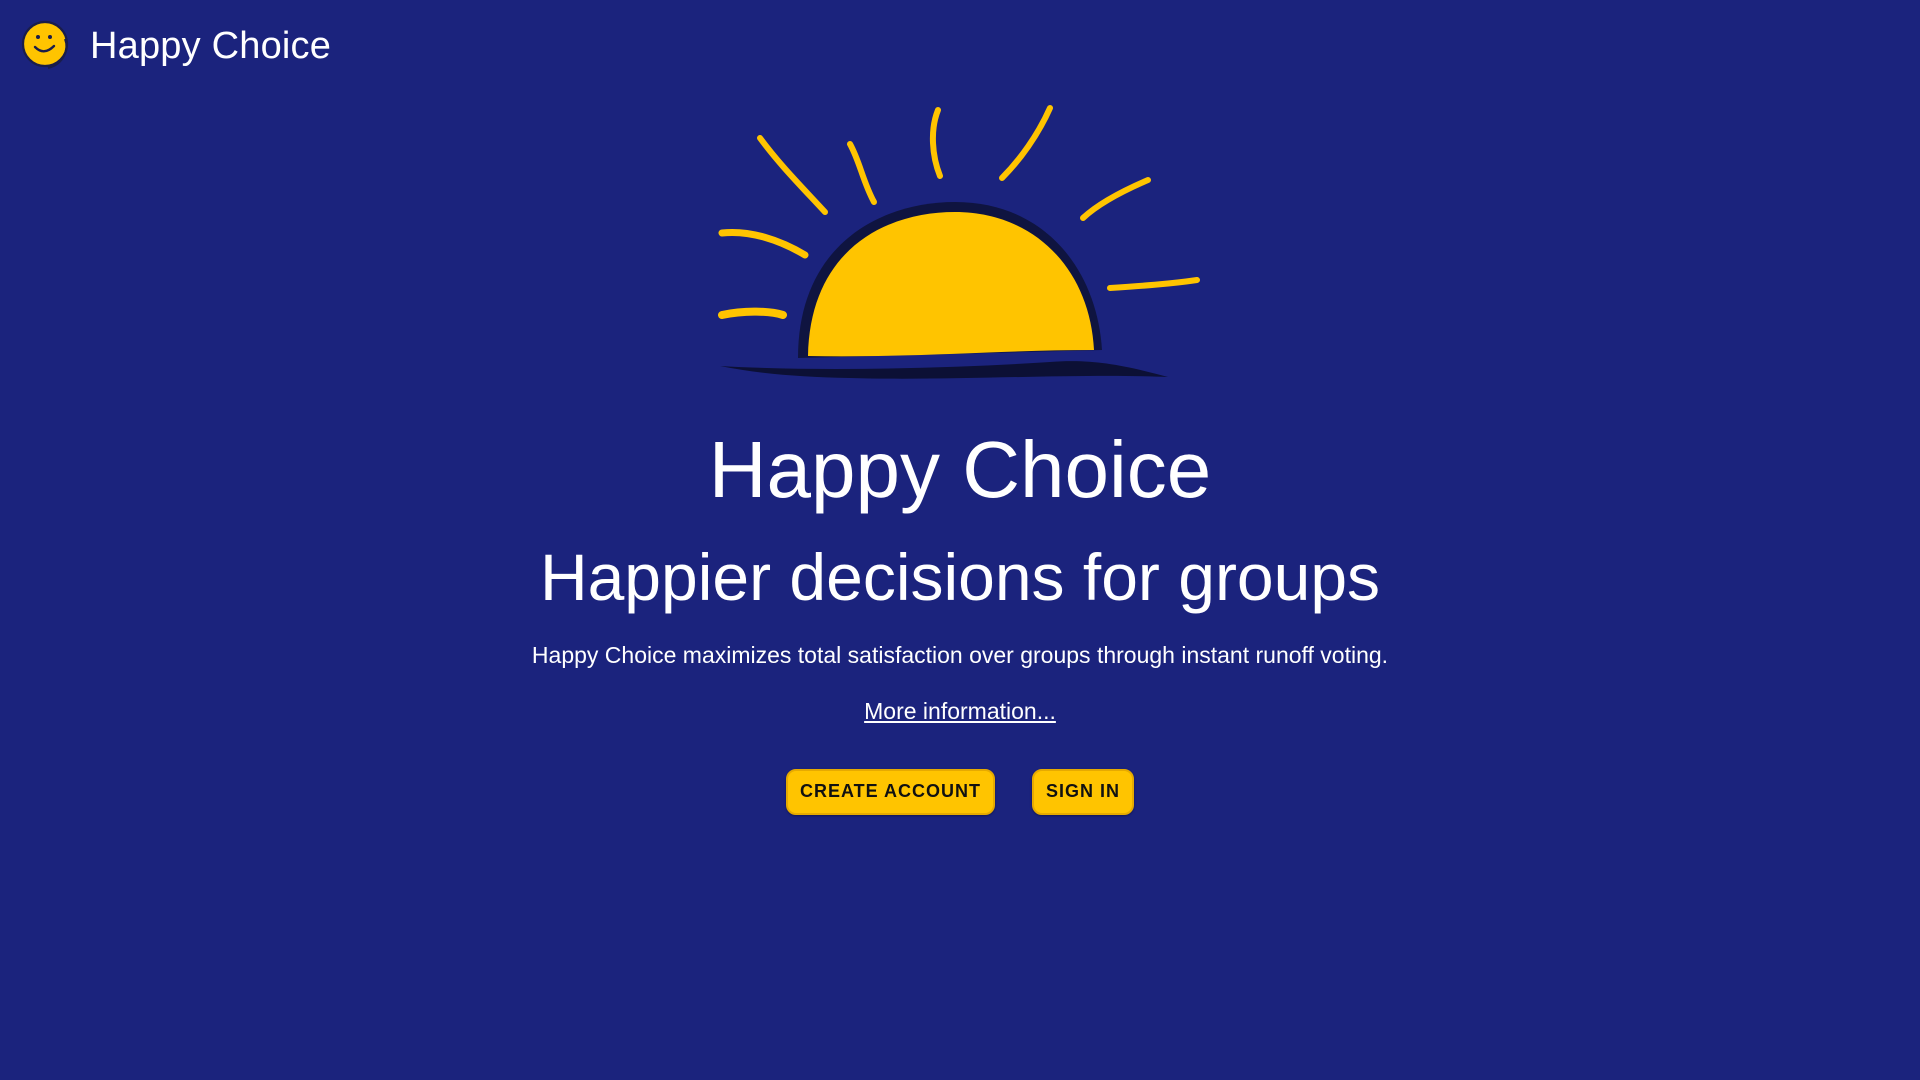 The height and width of the screenshot is (1080, 1920). What do you see at coordinates (210, 46) in the screenshot?
I see `app-name: Happy Choice` at bounding box center [210, 46].